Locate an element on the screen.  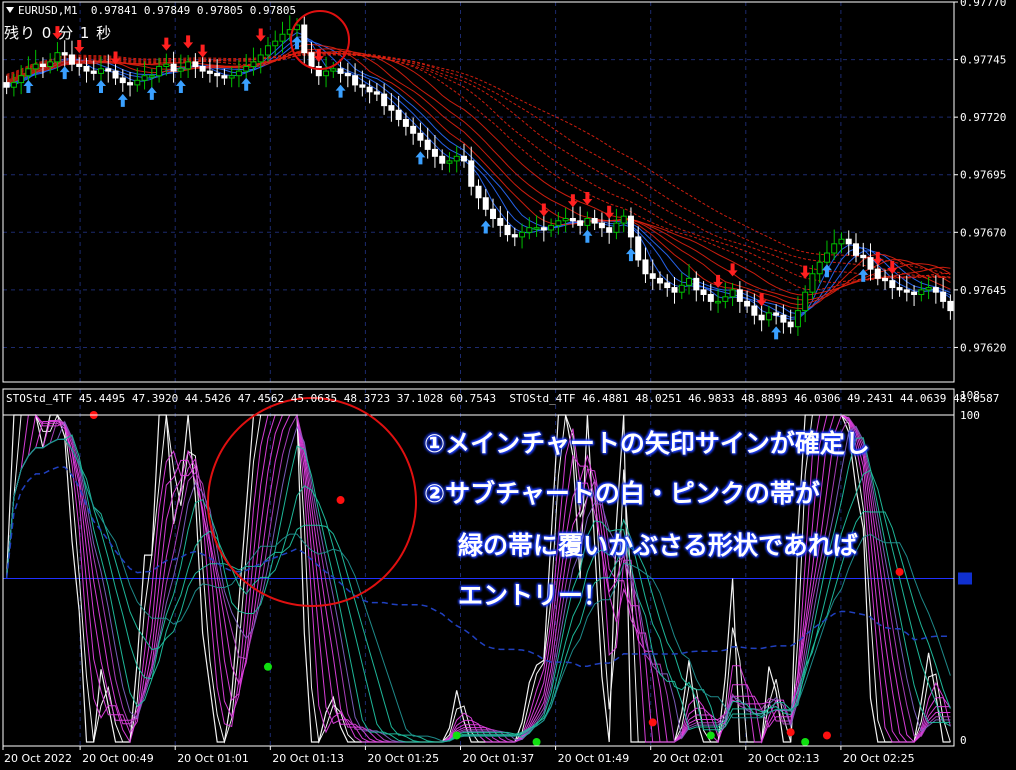
level-50-marker is located at coordinates (965, 578).